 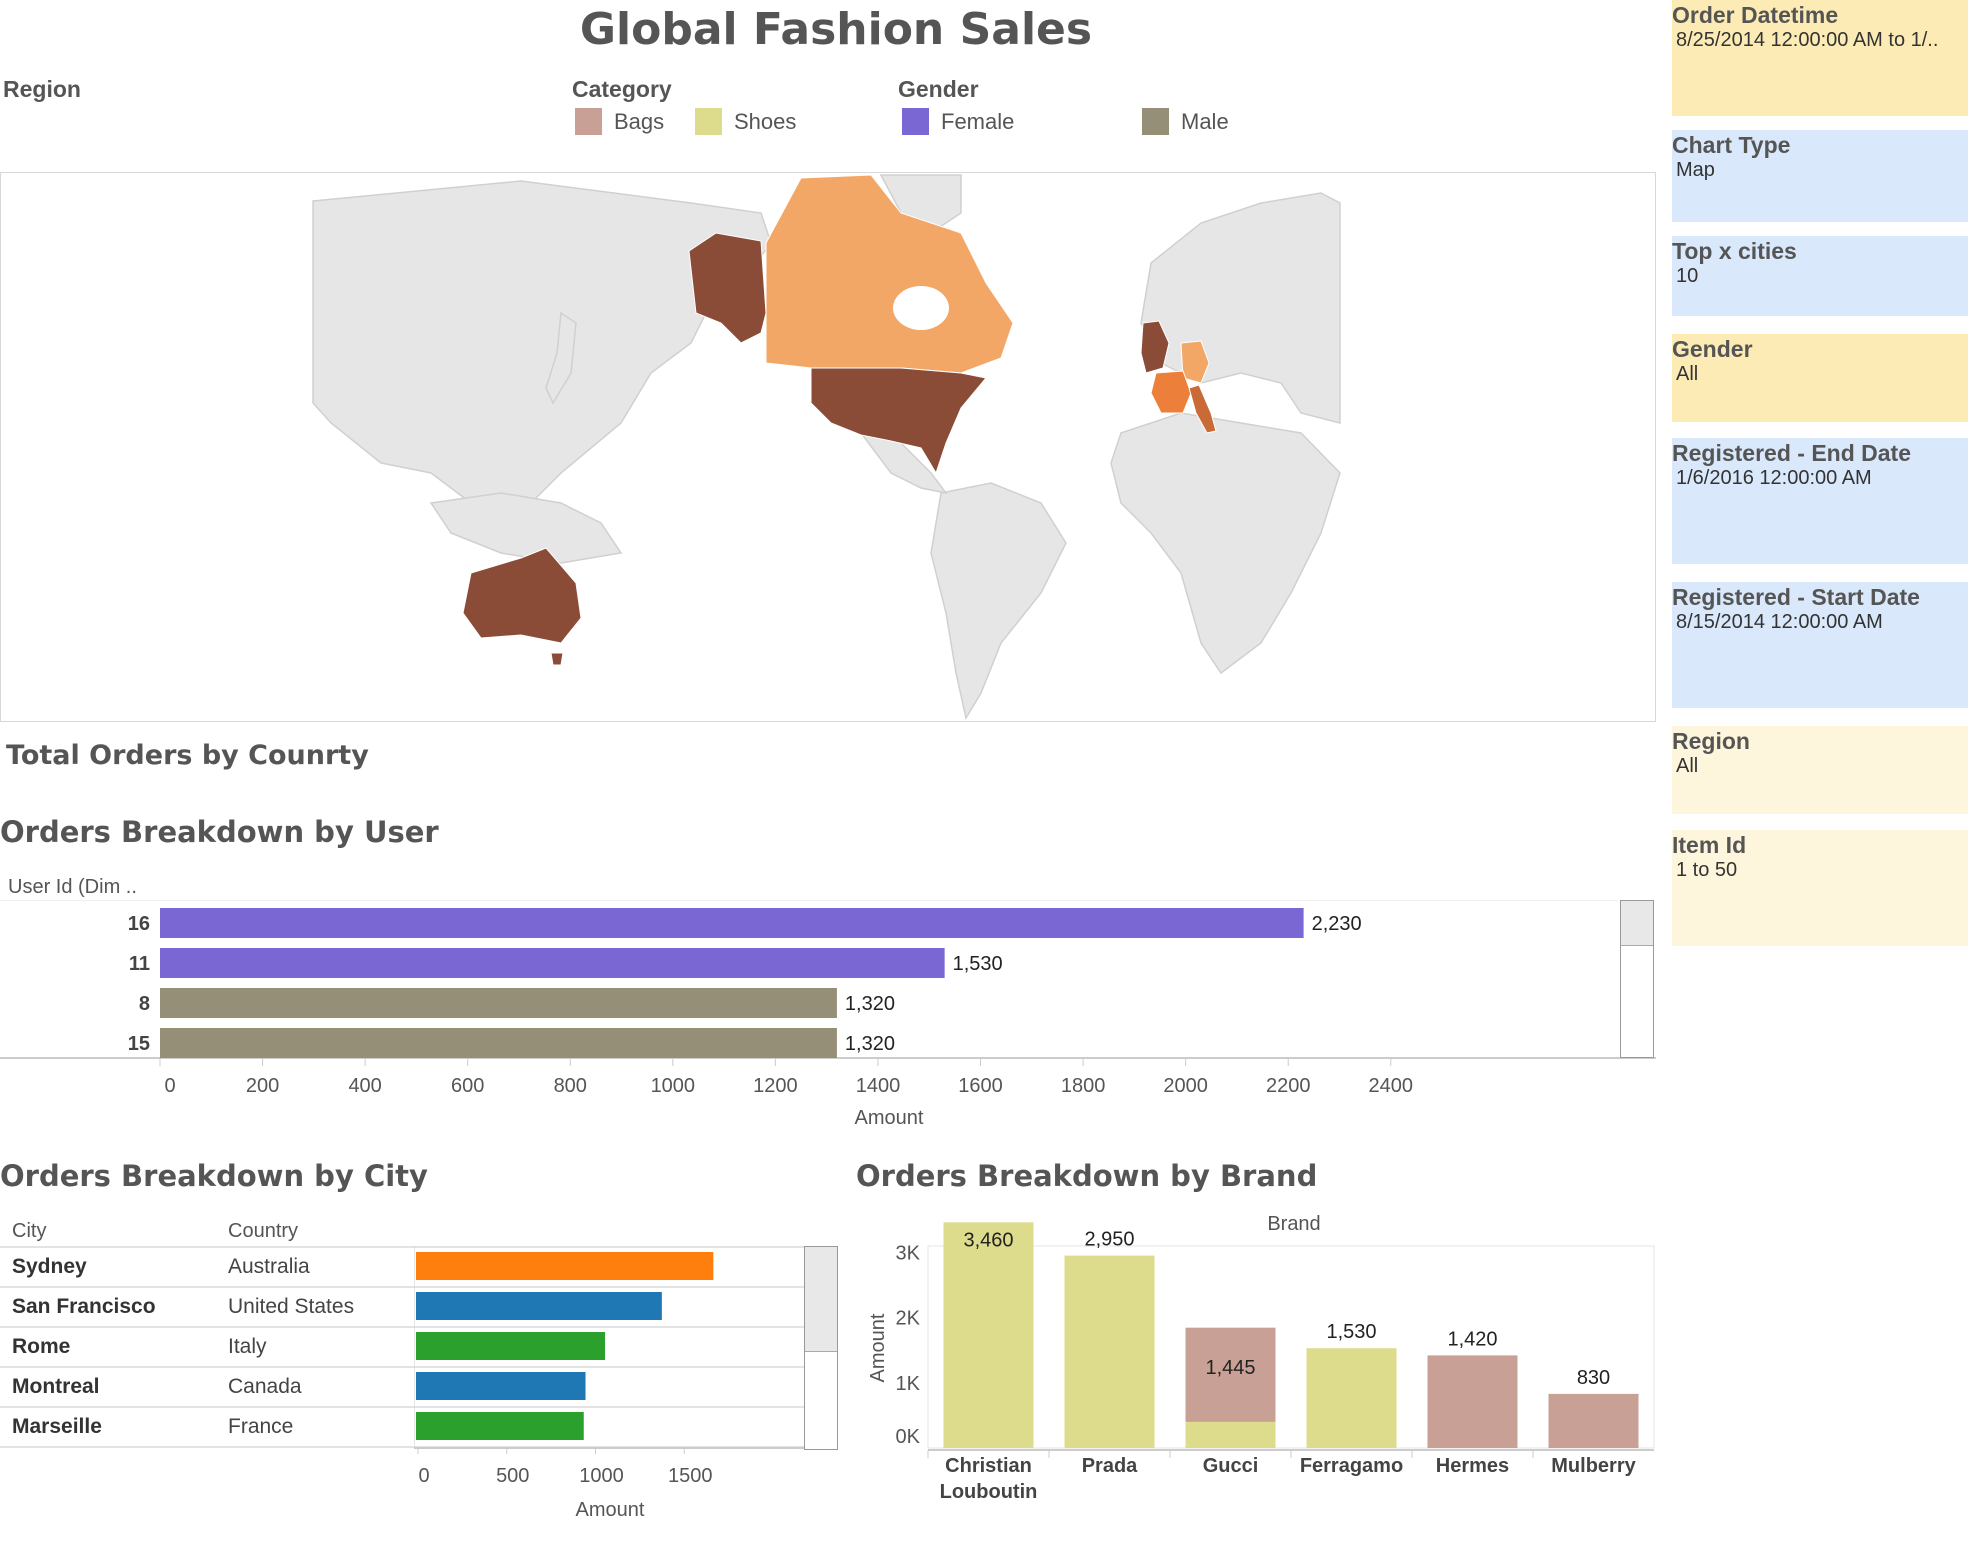 What do you see at coordinates (889, 1118) in the screenshot?
I see `user-axis-title: Amount` at bounding box center [889, 1118].